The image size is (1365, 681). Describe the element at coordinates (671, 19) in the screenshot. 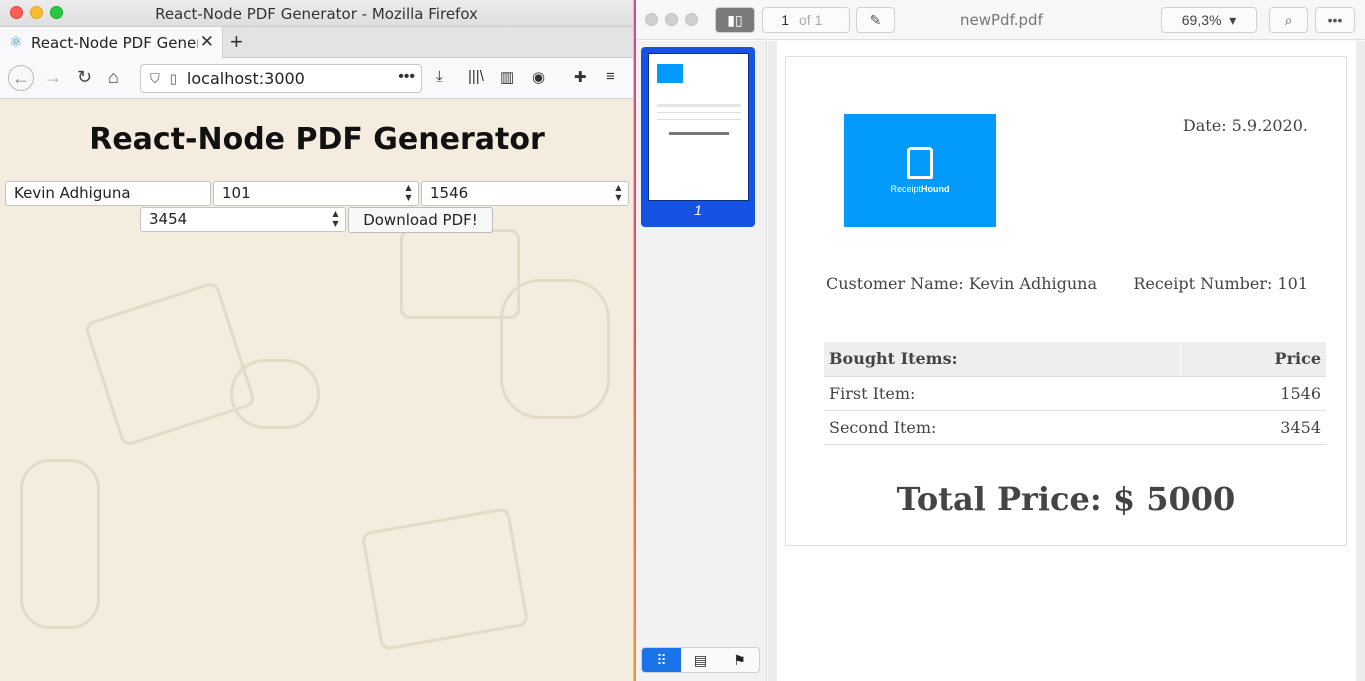

I see `minimize-window-button` at that location.